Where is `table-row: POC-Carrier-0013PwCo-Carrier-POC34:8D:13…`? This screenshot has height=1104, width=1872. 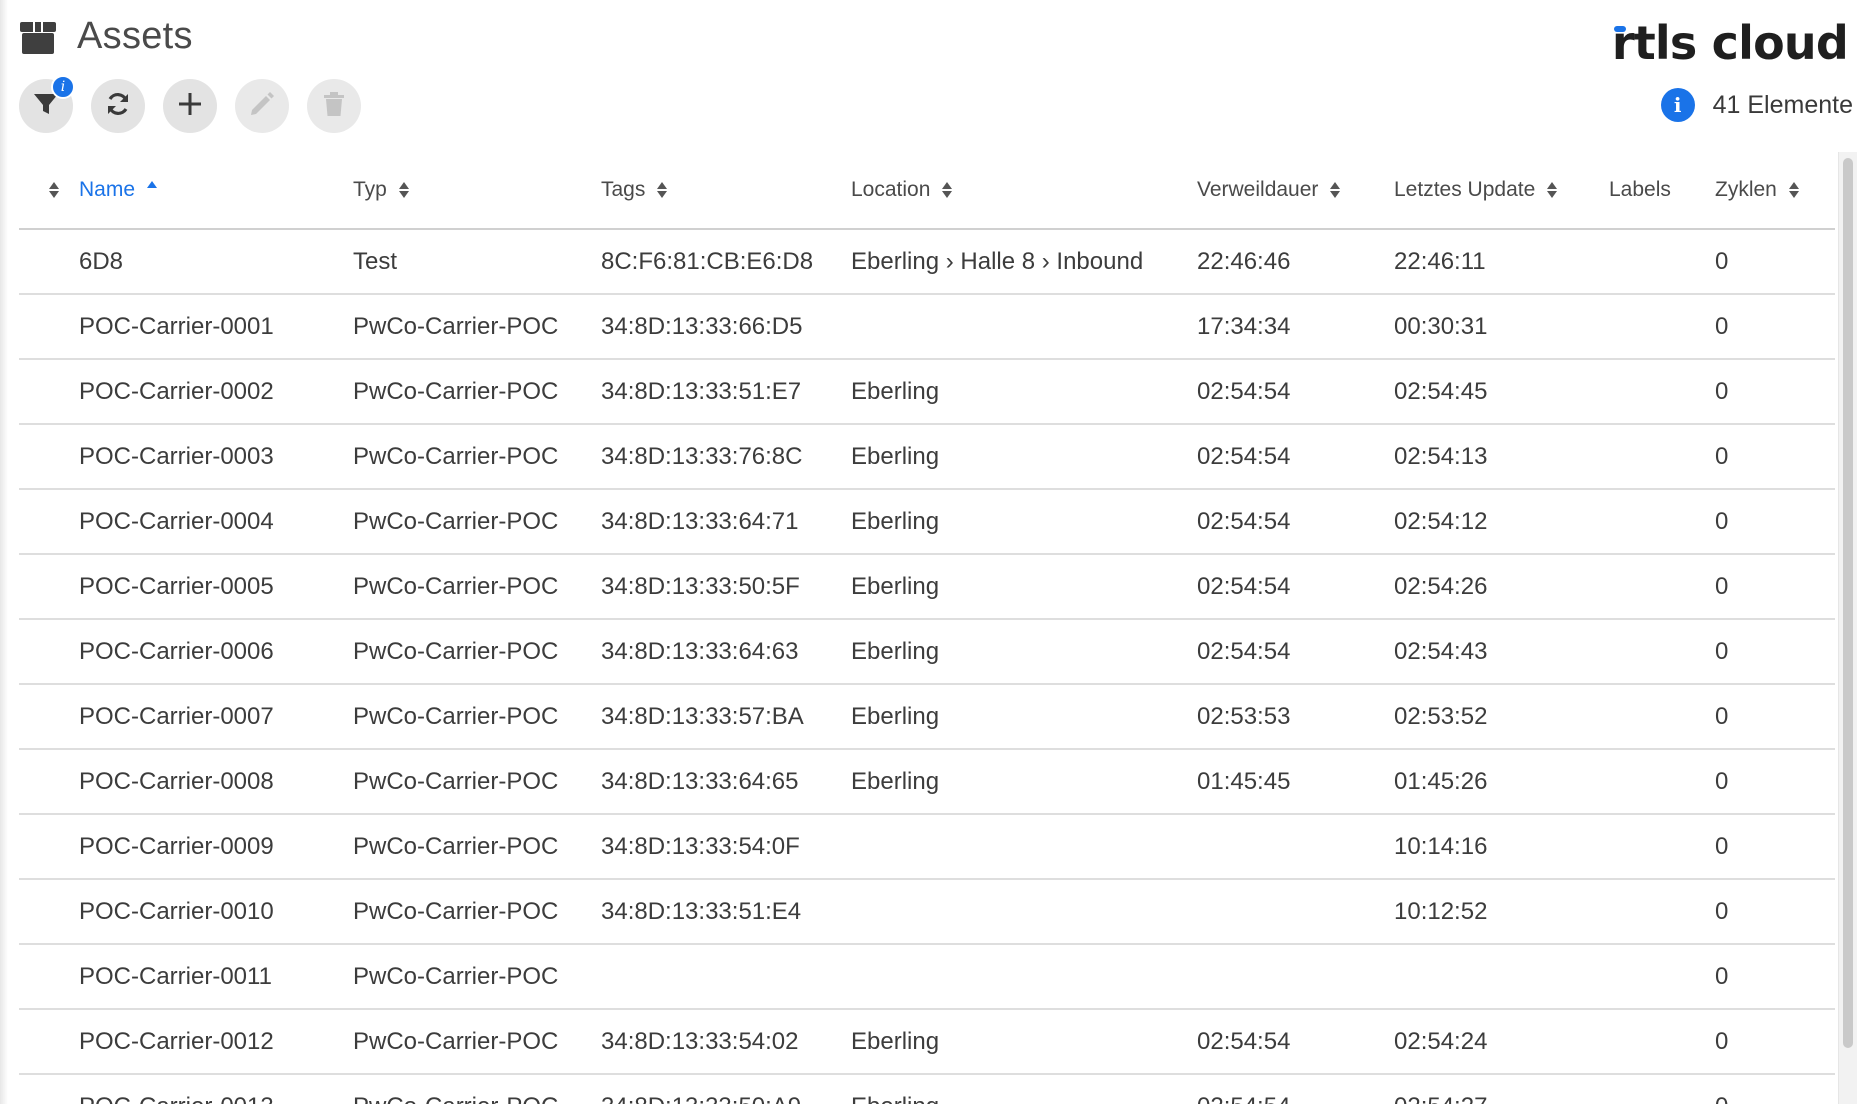
table-row: POC-Carrier-0013PwCo-Carrier-POC34:8D:13… is located at coordinates (927, 1089).